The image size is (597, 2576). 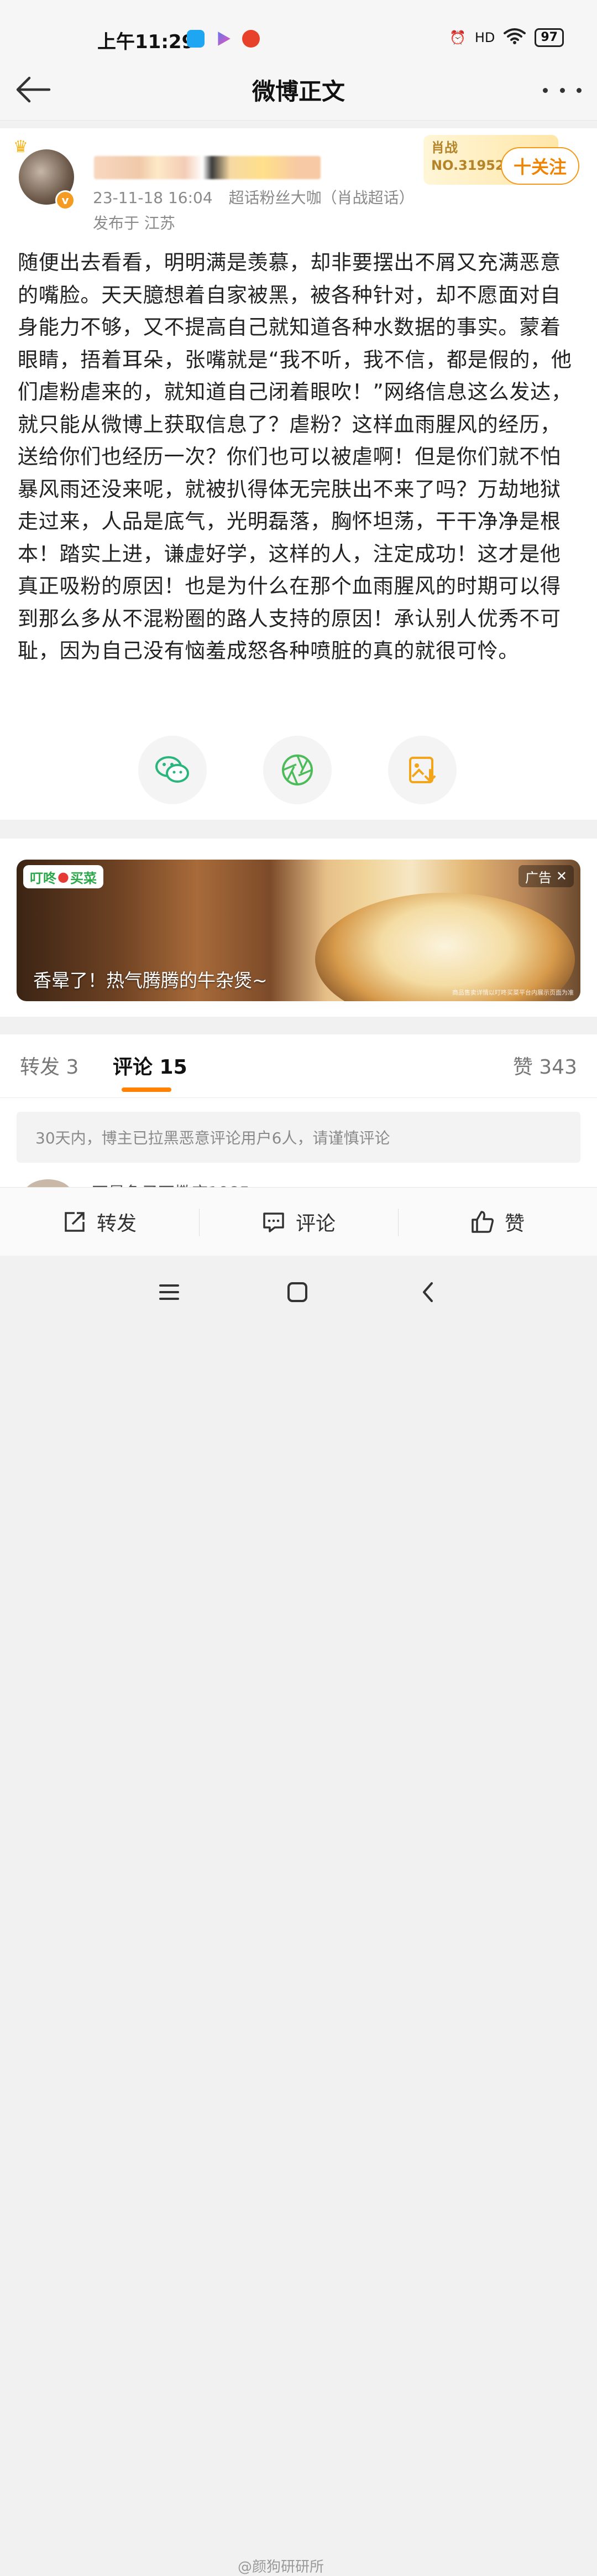 I want to click on share-wechat-button, so click(x=173, y=770).